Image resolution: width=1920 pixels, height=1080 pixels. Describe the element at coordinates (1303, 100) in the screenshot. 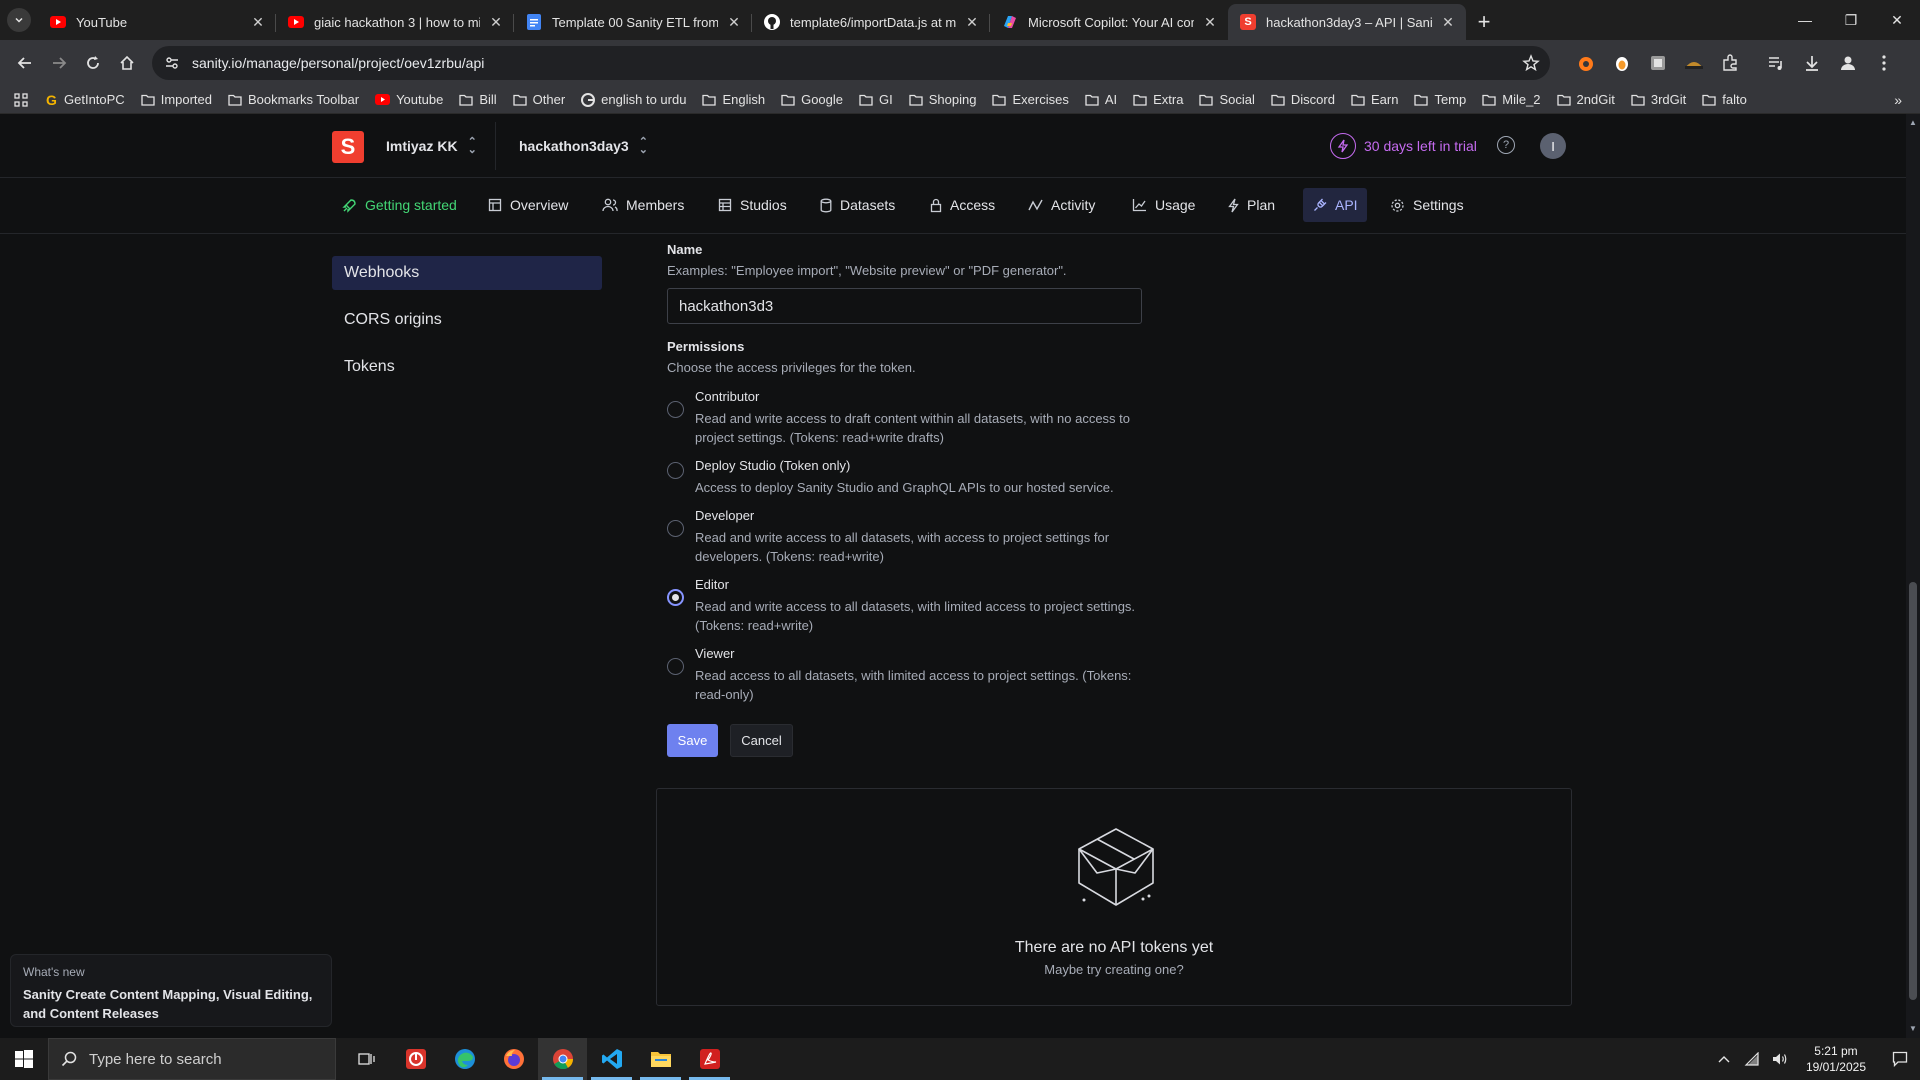

I see `bookmark-item: Discord` at that location.